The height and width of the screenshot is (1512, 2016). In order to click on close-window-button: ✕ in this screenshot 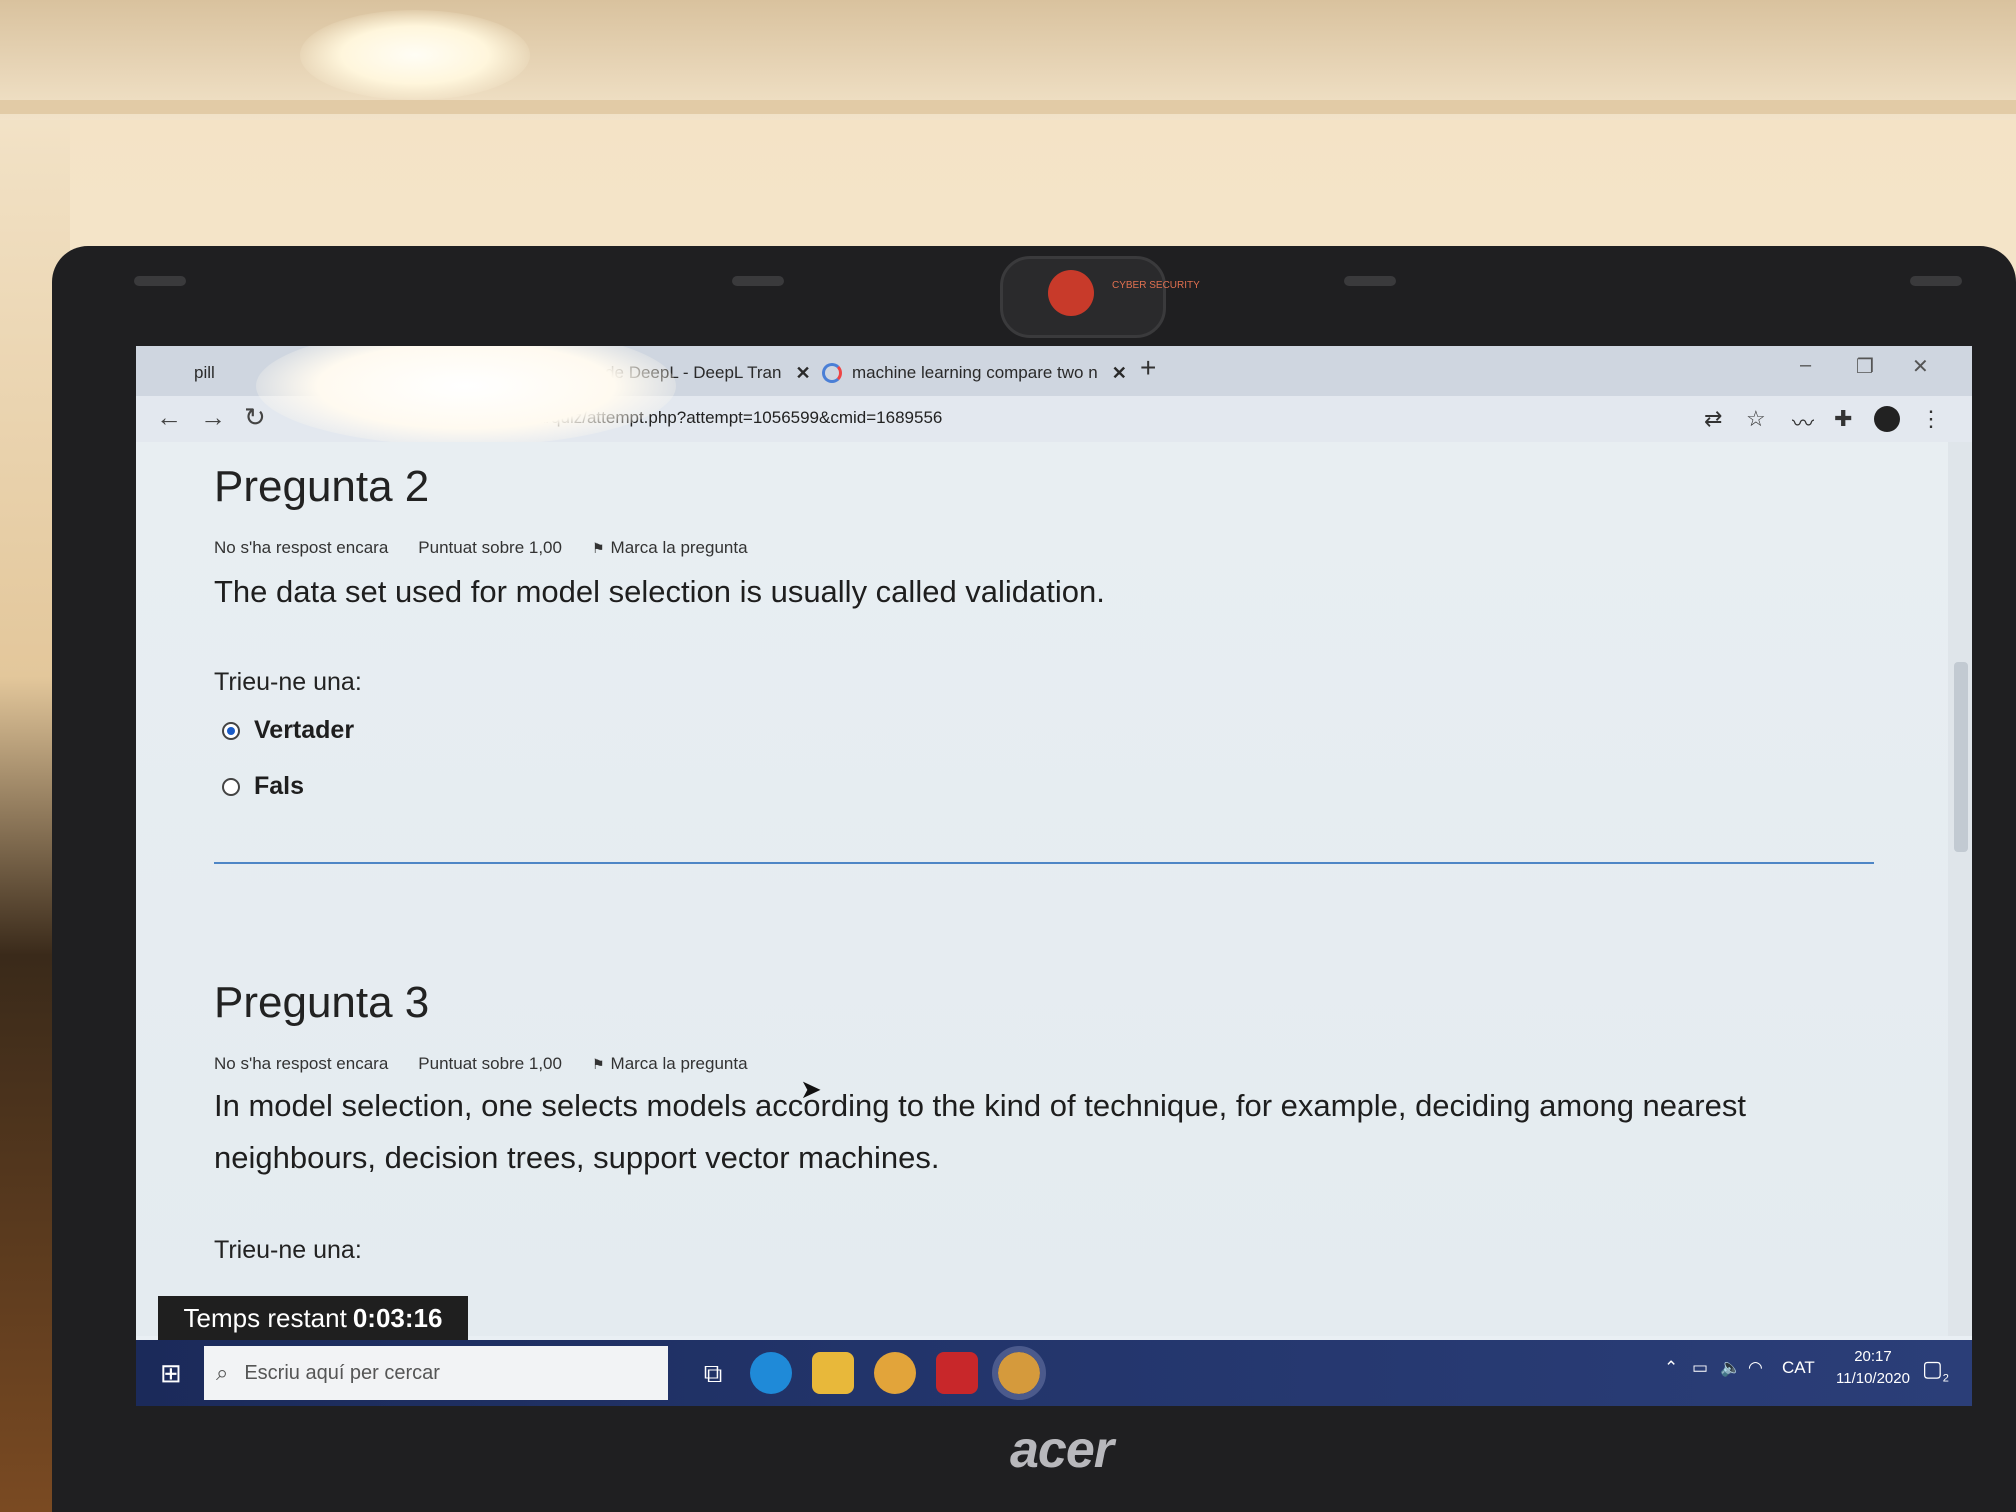, I will do `click(1920, 366)`.